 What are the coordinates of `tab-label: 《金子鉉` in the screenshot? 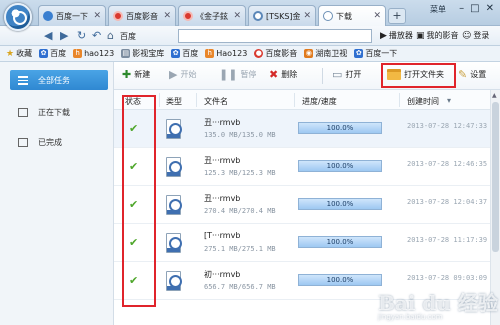 It's located at (212, 16).